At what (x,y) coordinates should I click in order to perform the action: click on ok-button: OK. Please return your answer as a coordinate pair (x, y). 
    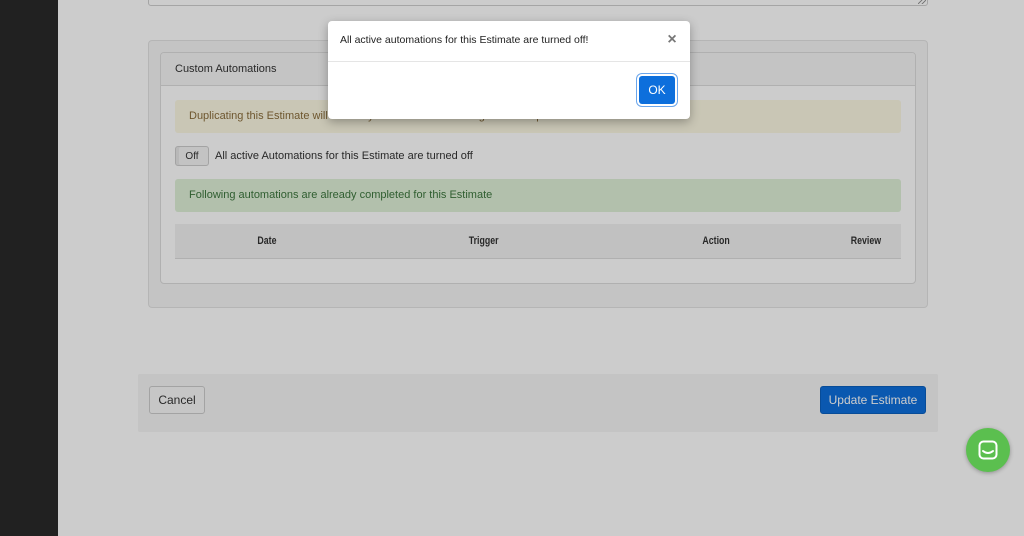
    Looking at the image, I should click on (657, 90).